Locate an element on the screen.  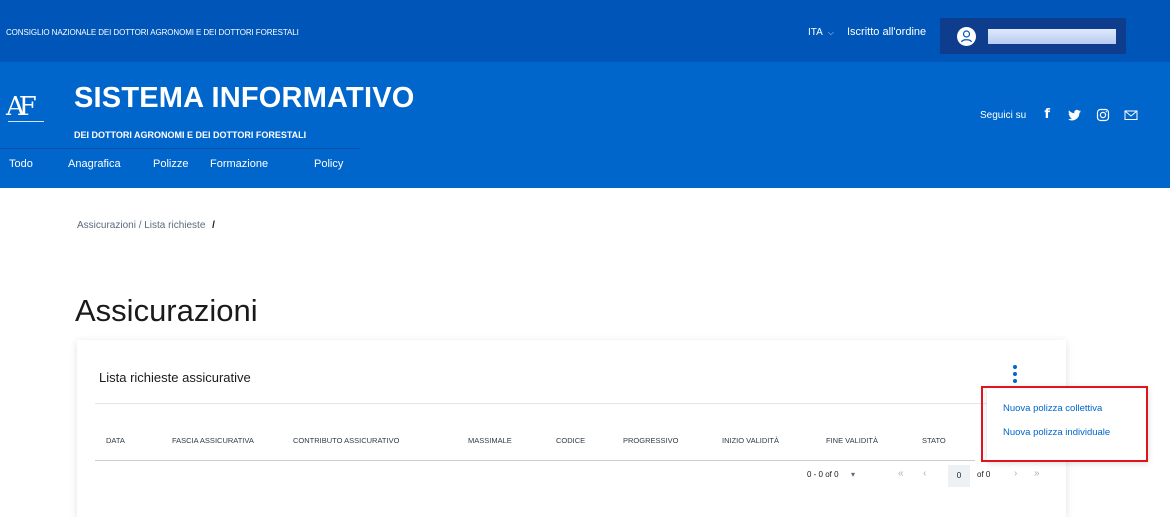
highlight-box is located at coordinates (1064, 424).